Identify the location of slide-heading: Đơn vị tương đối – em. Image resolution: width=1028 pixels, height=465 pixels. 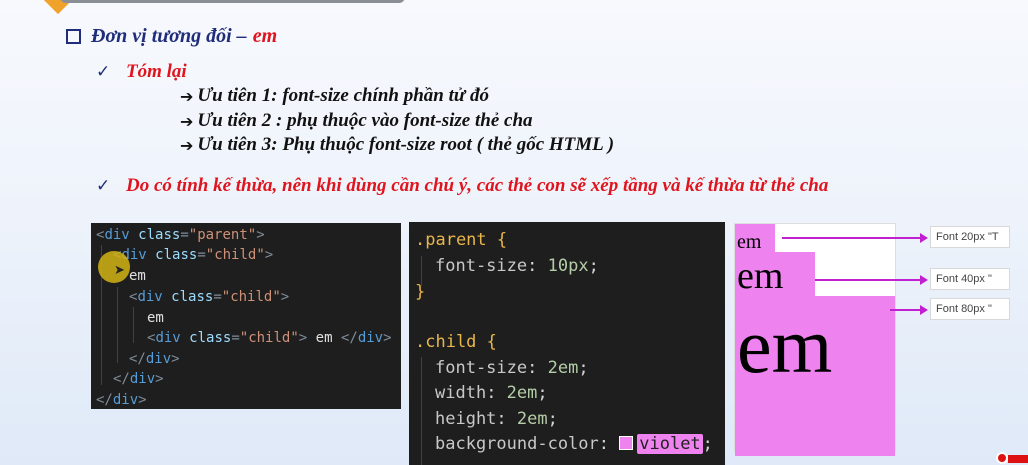
(171, 36).